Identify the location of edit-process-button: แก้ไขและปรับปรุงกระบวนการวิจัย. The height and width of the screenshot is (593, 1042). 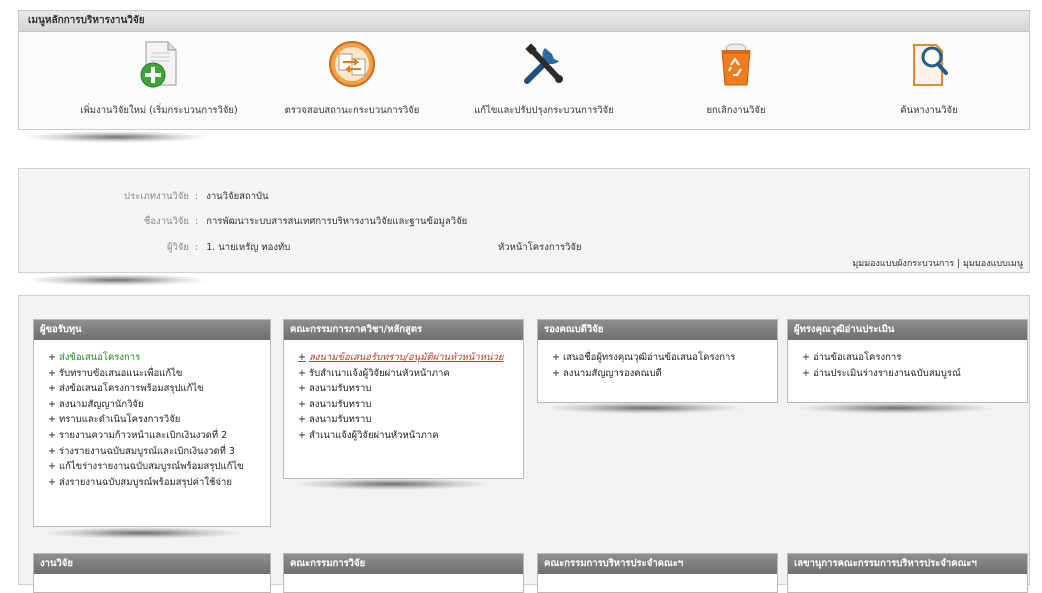
(544, 75).